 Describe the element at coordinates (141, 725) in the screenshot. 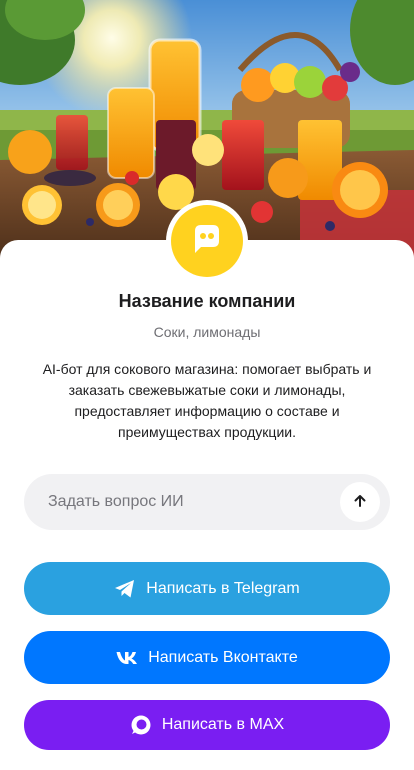

I see `max-icon` at that location.